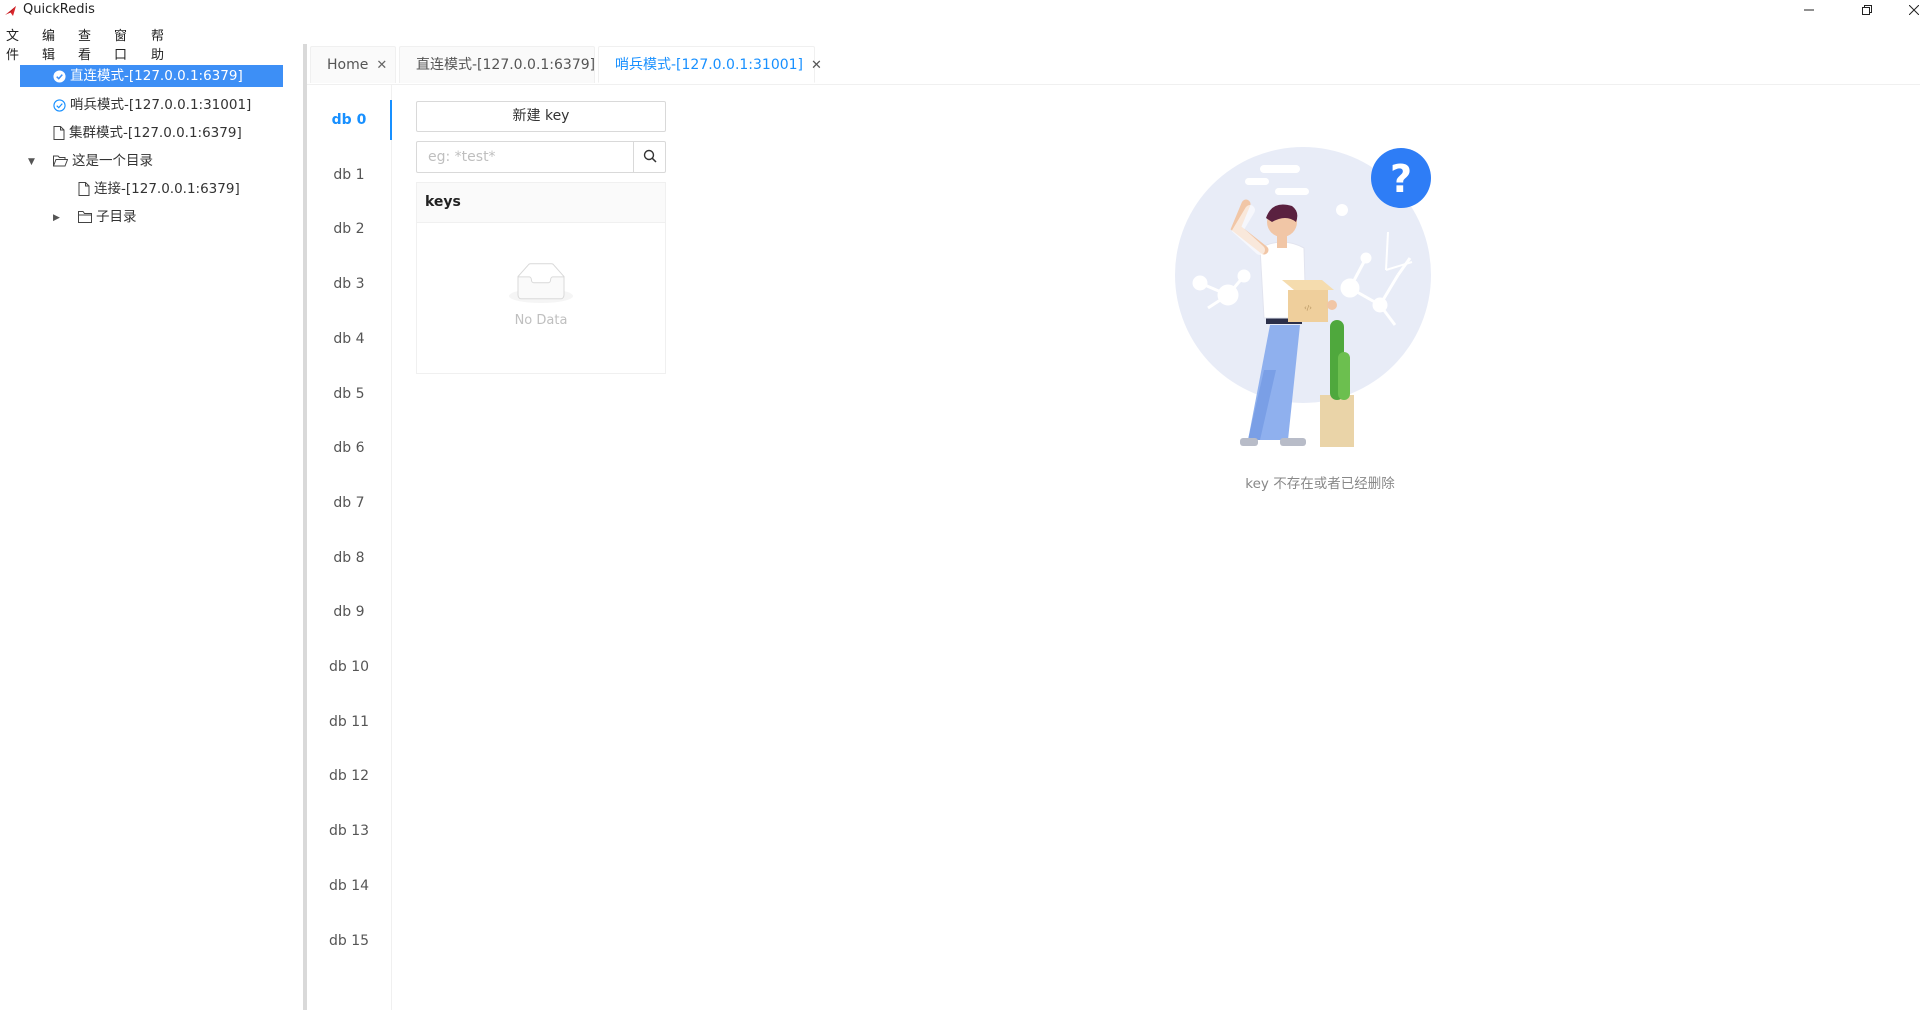 The width and height of the screenshot is (1920, 1010). What do you see at coordinates (59, 9) in the screenshot?
I see `app-title: QuickRedis` at bounding box center [59, 9].